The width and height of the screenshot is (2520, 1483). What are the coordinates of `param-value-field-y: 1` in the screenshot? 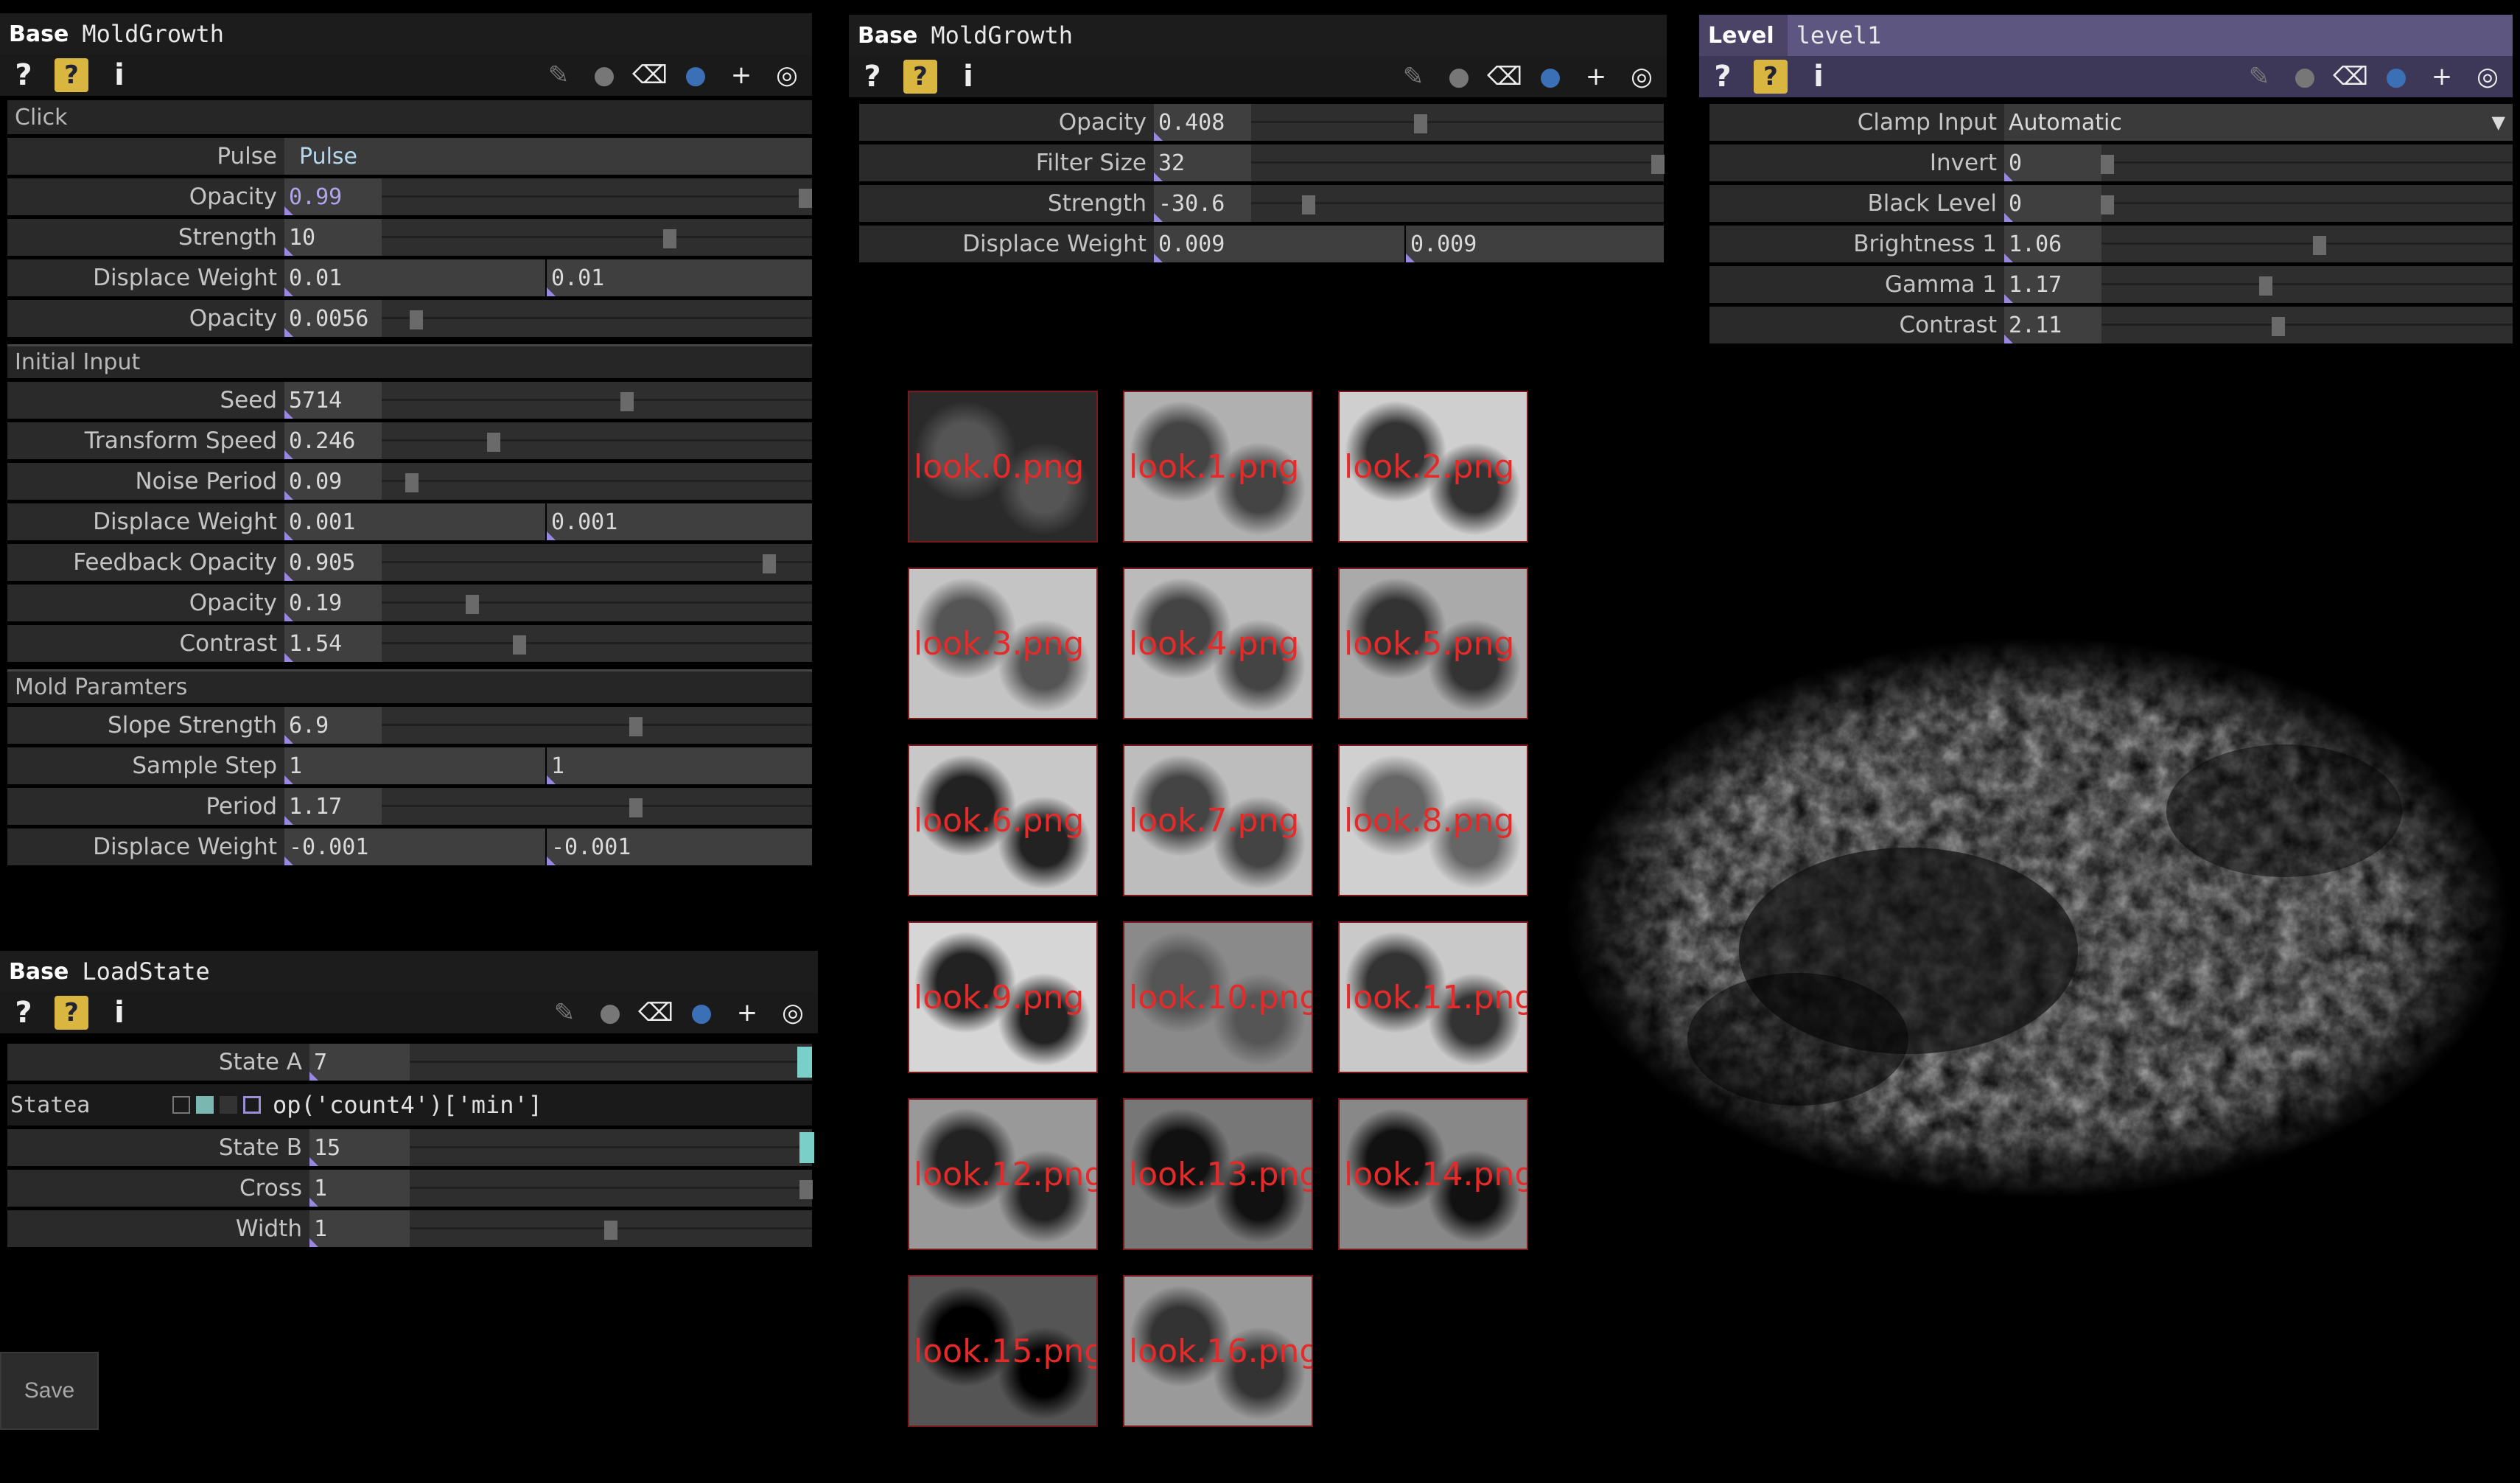 It's located at (679, 765).